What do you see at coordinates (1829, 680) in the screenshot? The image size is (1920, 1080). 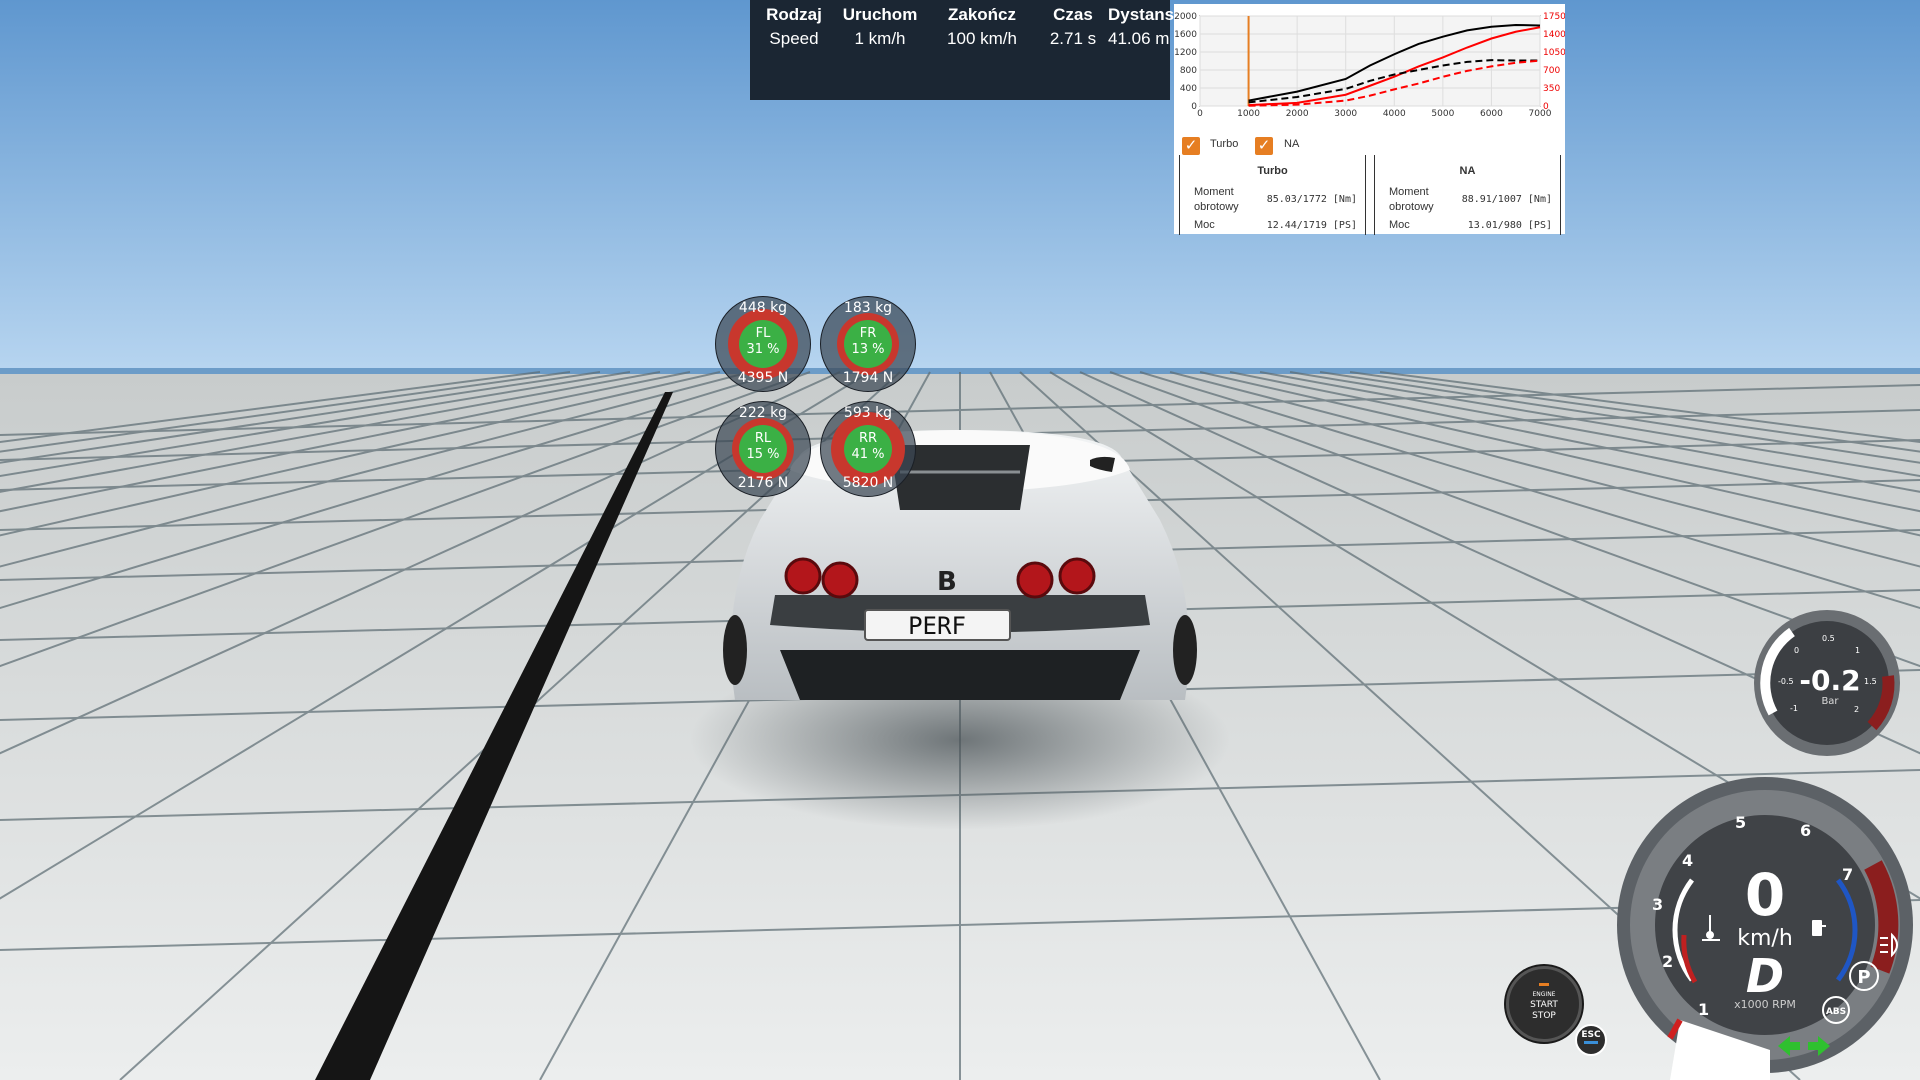 I see `boost-value: -0.2` at bounding box center [1829, 680].